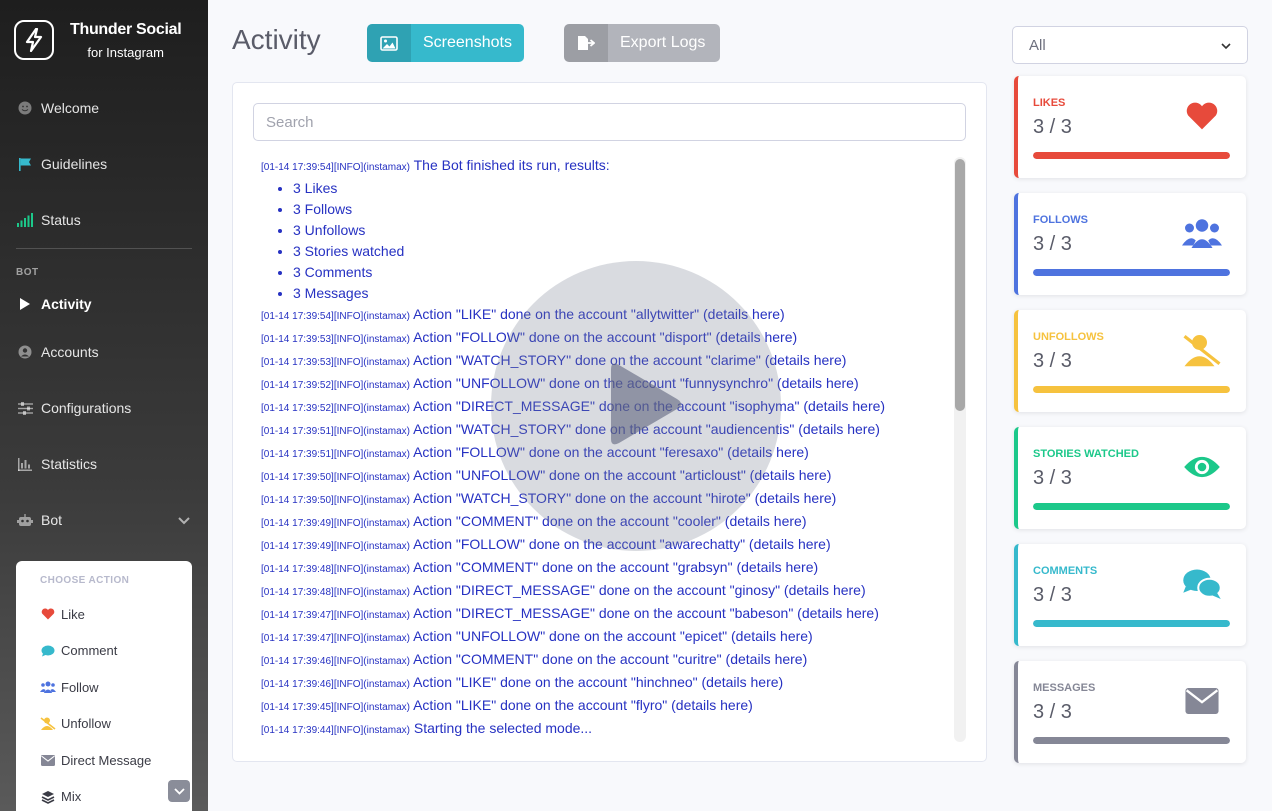 The height and width of the screenshot is (811, 1272). What do you see at coordinates (1202, 467) in the screenshot?
I see `eye-icon` at bounding box center [1202, 467].